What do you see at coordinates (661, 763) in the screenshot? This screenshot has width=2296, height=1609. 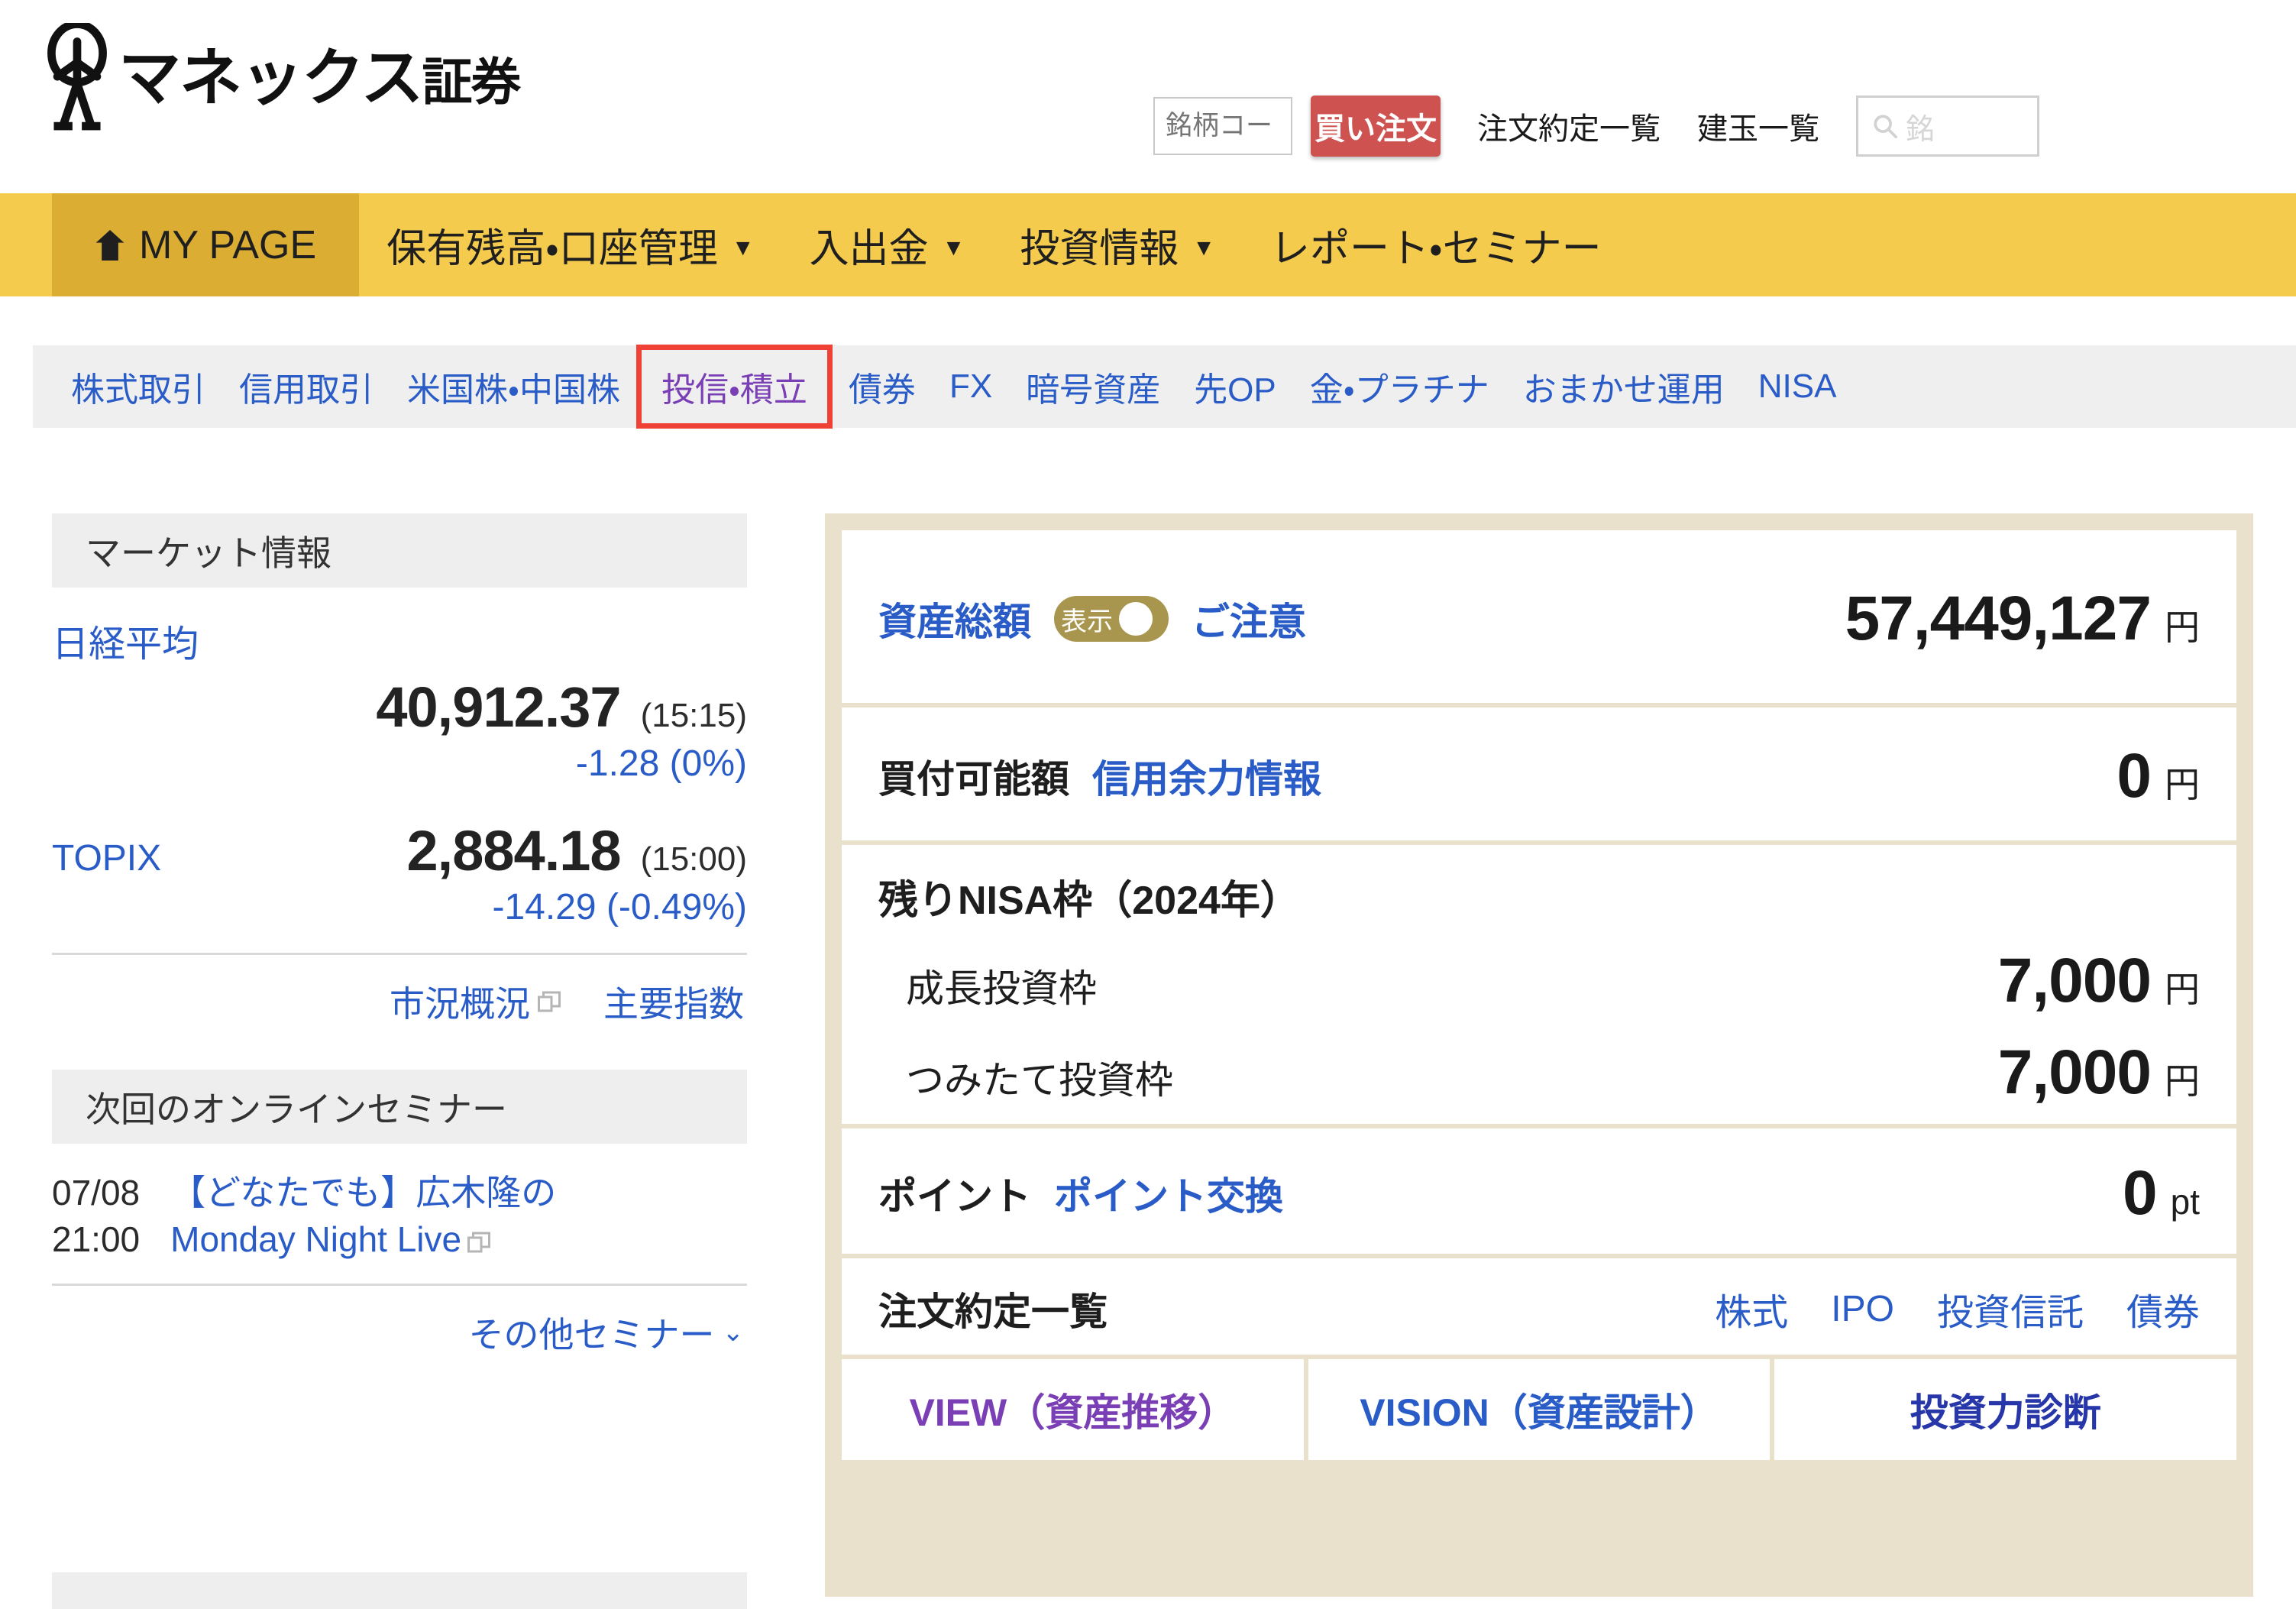 I see `index-nikkei-change: -1.28 (0%)` at bounding box center [661, 763].